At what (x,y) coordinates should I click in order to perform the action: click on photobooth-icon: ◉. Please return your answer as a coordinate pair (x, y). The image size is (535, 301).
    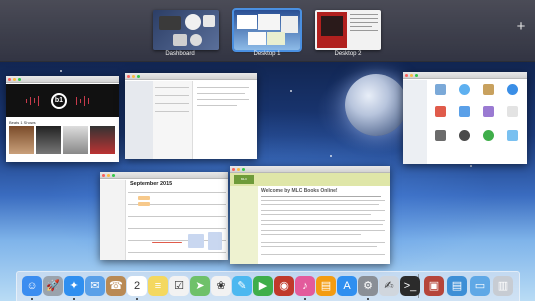
    Looking at the image, I should click on (284, 286).